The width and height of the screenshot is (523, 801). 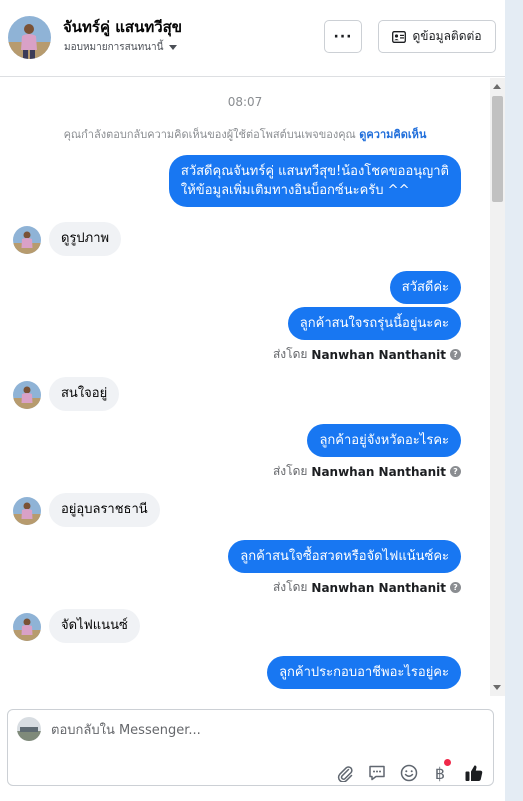 I want to click on scrollbar-thumb, so click(x=497, y=149).